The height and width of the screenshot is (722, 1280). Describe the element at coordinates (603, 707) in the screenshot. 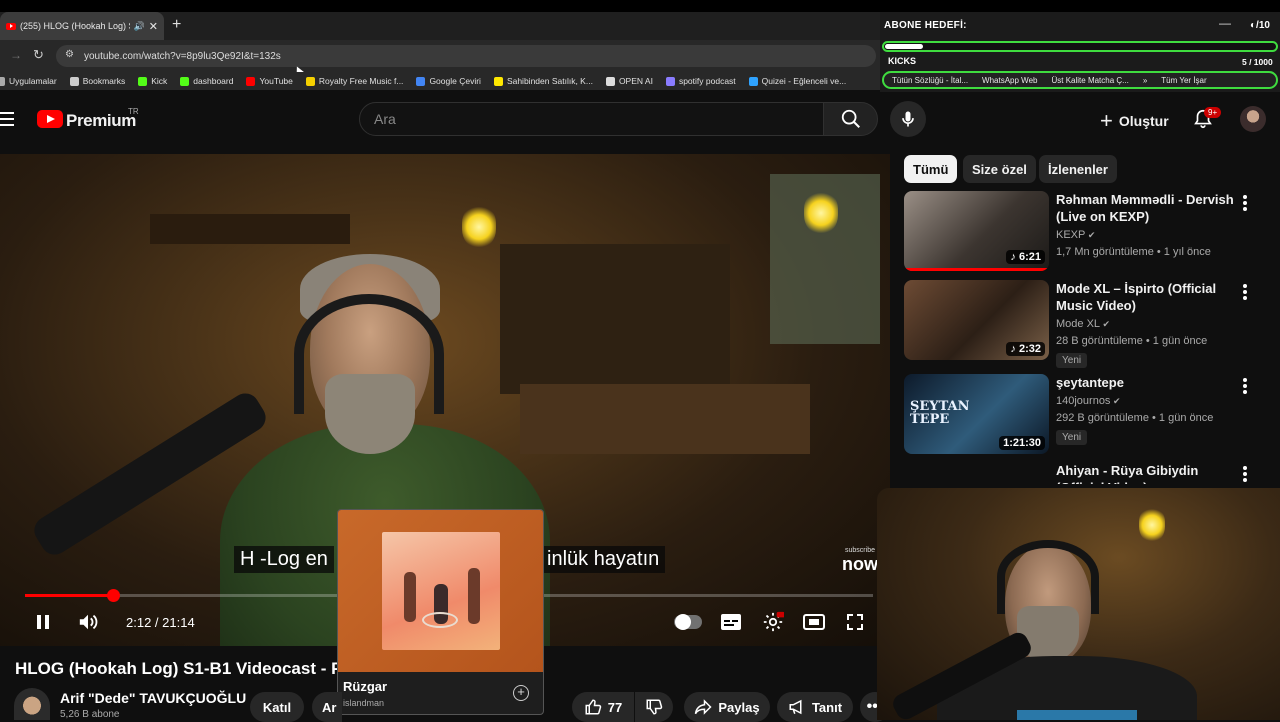

I see `like-button: 77` at that location.